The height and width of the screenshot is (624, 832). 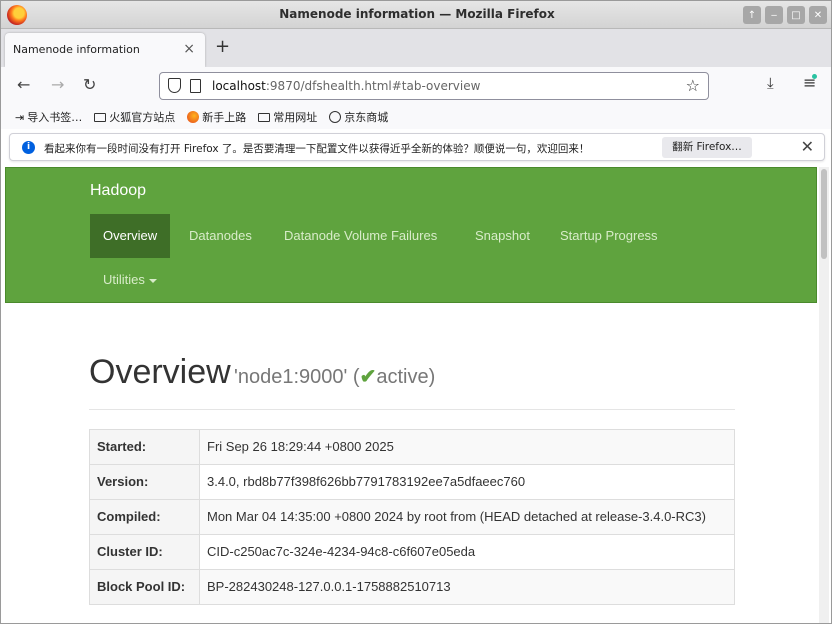 I want to click on nav-overview: Overview, so click(x=130, y=236).